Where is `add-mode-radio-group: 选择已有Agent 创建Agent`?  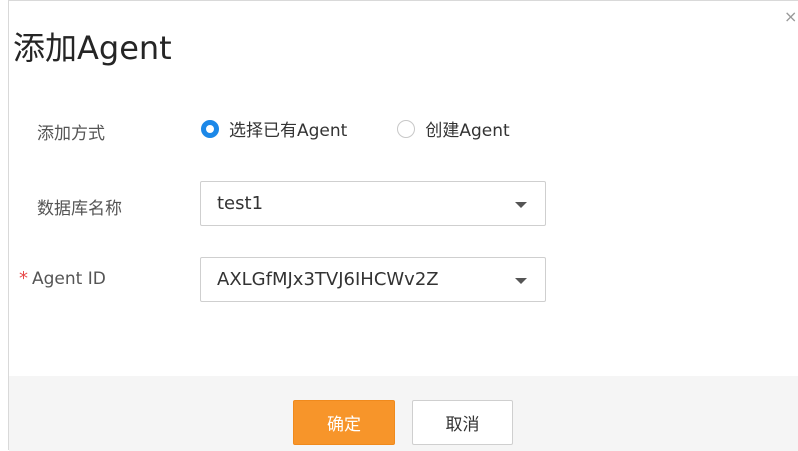
add-mode-radio-group: 选择已有Agent 创建Agent is located at coordinates (380, 128).